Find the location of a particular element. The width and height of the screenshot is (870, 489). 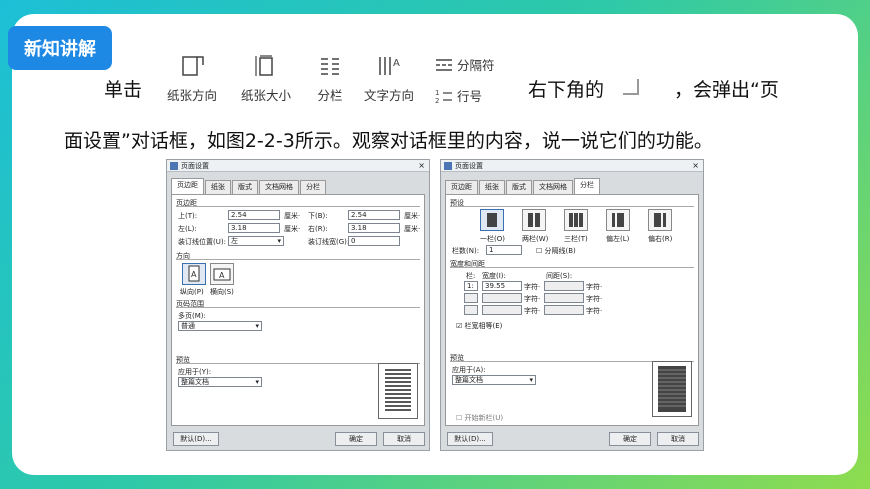

top-margin-input: 2.54 is located at coordinates (254, 215).